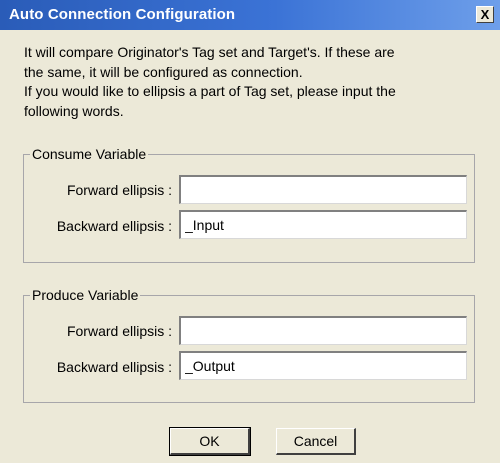  Describe the element at coordinates (114, 367) in the screenshot. I see `produce-backward-ellipsis-label: Backward ellipsis :` at that location.